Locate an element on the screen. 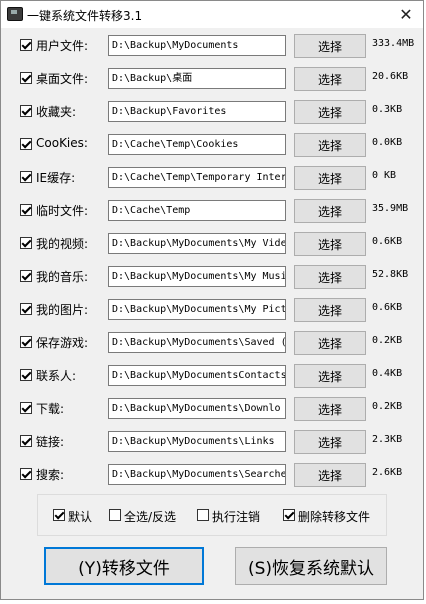  option-select-all-label: 全选/反选 is located at coordinates (150, 517).